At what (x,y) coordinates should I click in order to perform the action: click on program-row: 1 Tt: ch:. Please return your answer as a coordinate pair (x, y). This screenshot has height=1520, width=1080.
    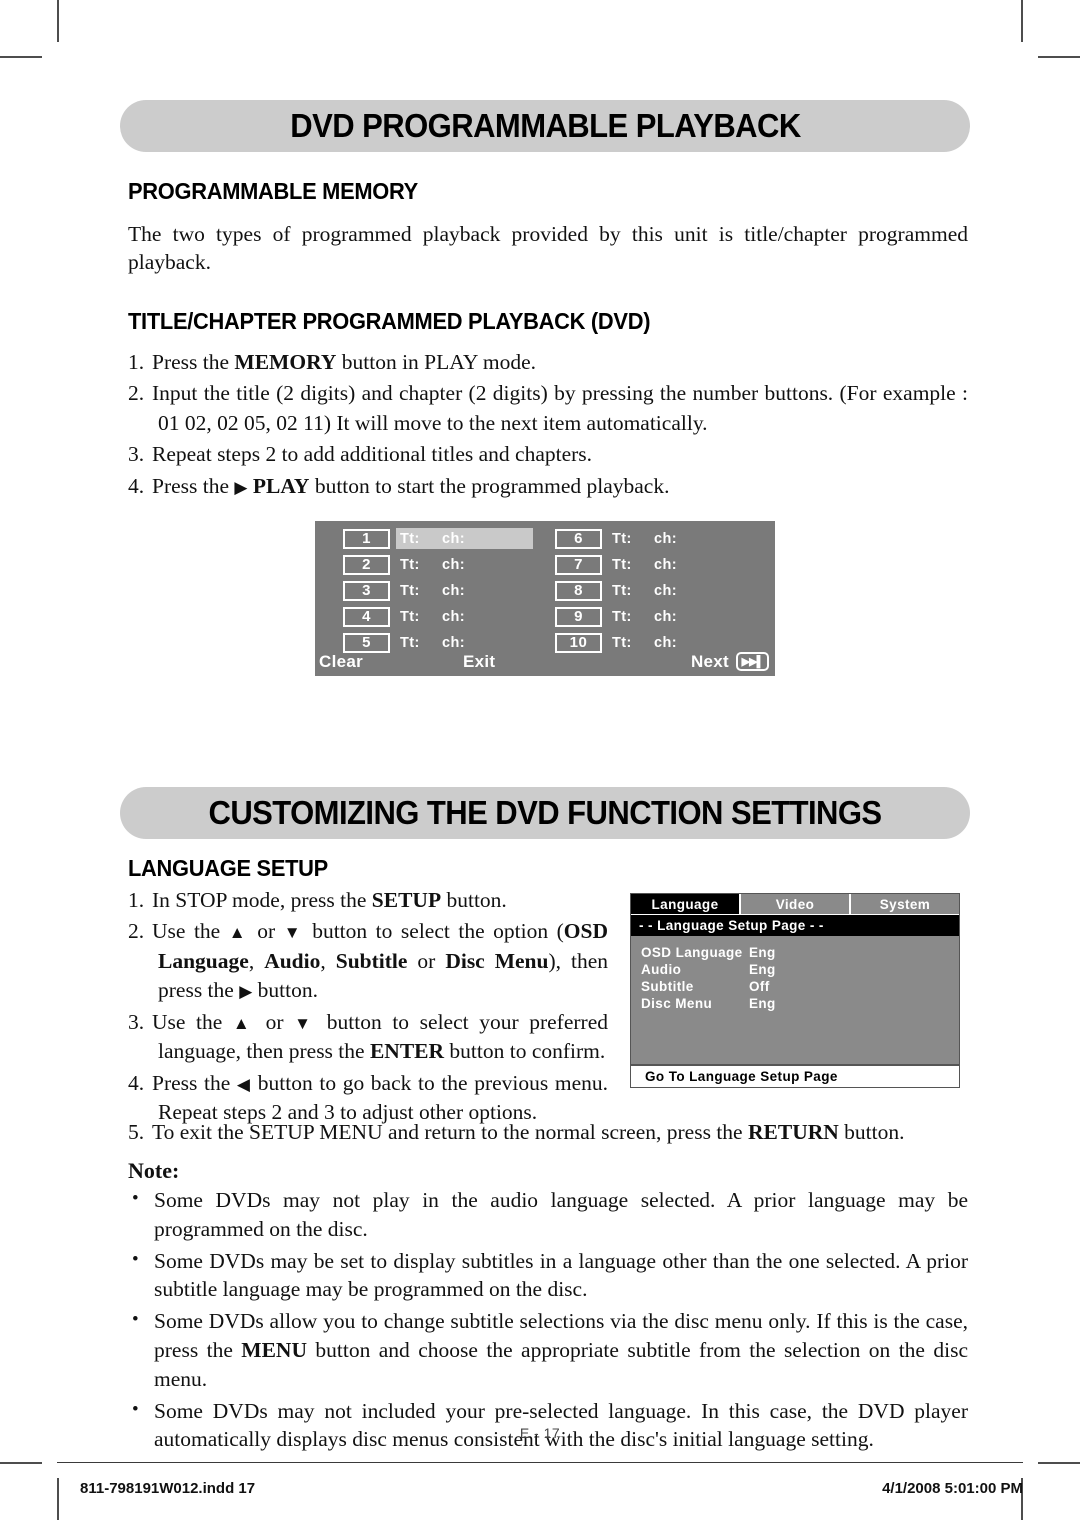
    Looking at the image, I should click on (430, 538).